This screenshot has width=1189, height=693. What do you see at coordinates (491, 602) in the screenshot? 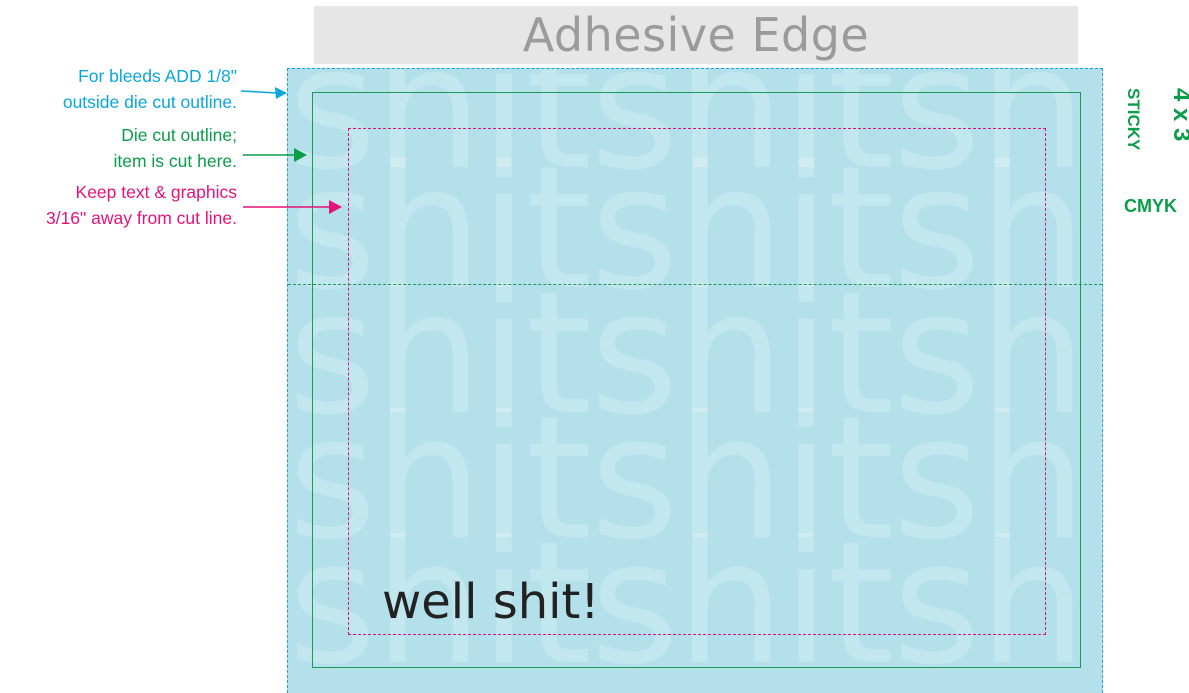
I see `sticker-text: well shit!` at bounding box center [491, 602].